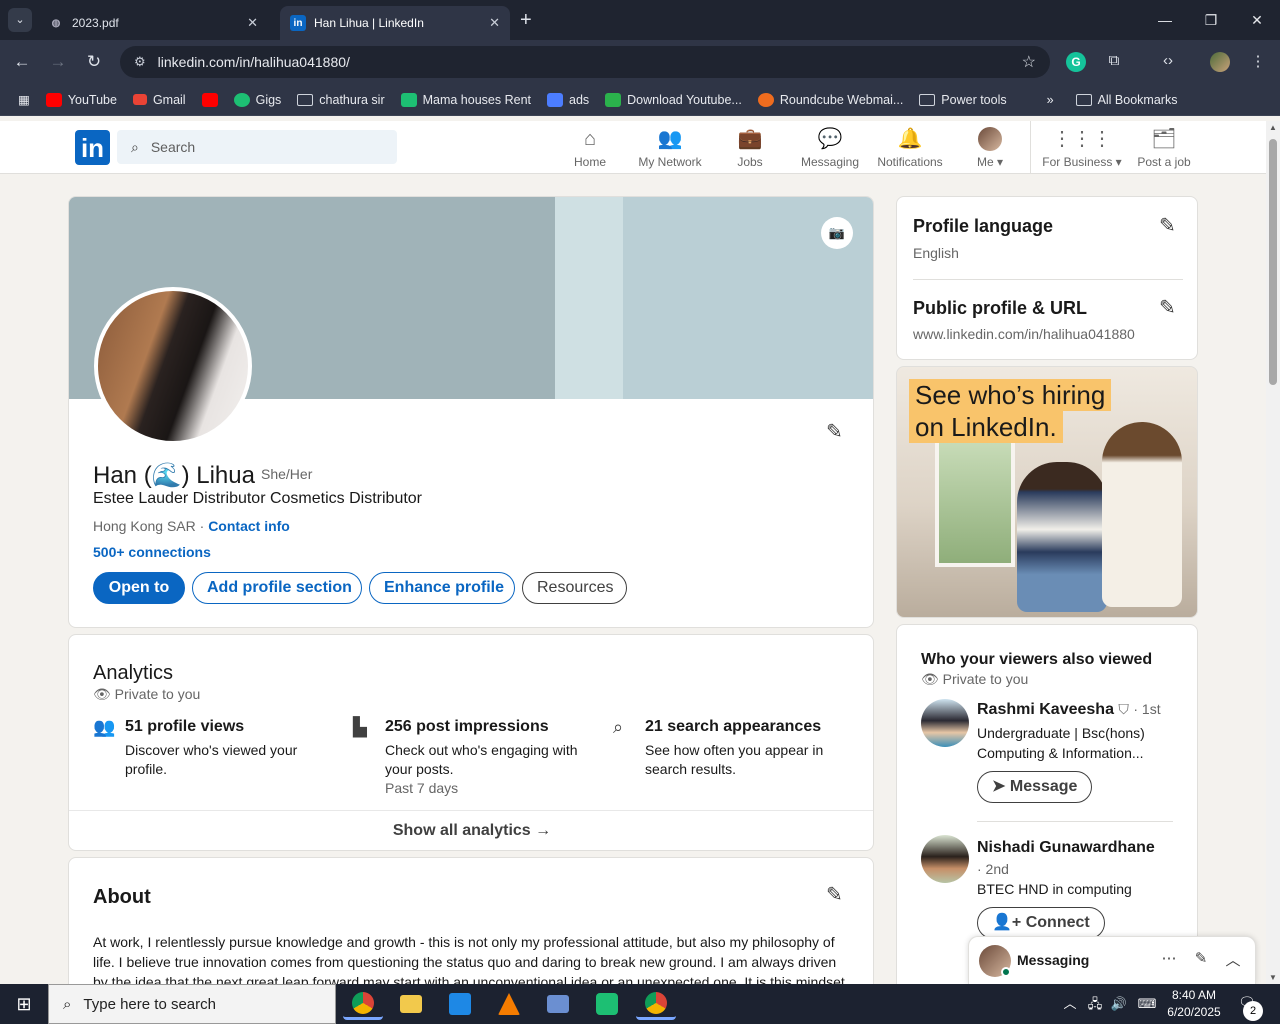  Describe the element at coordinates (1078, 62) in the screenshot. I see `grammarly-extension-icon: G` at that location.